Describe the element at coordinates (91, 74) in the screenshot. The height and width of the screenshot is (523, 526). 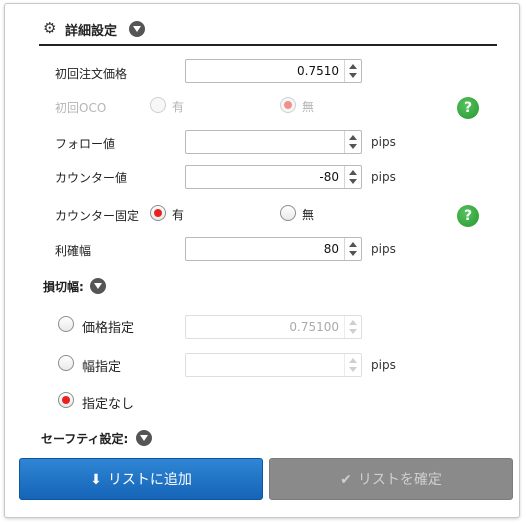
I see `initial-price-label: 初回注文価格` at that location.